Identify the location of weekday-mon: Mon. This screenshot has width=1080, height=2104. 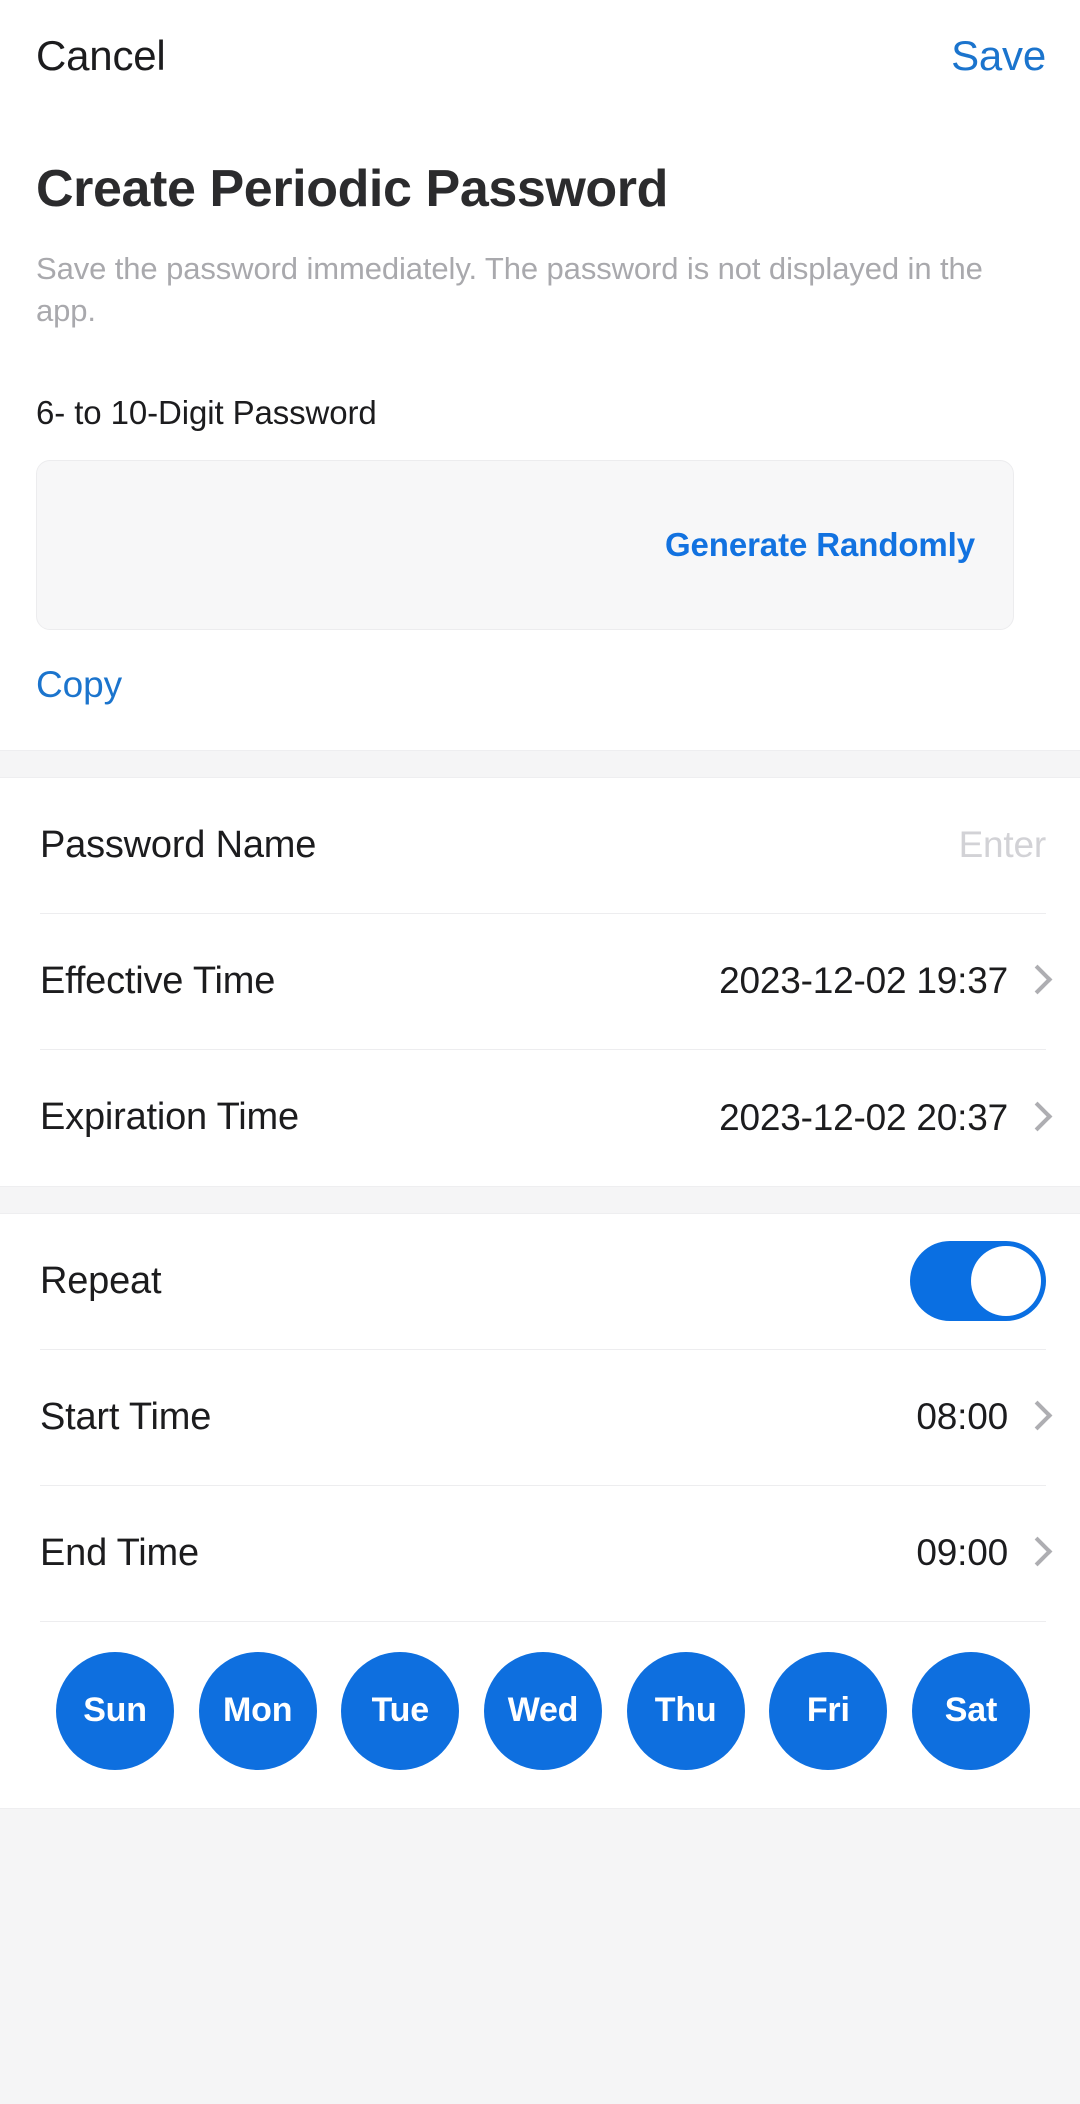
(257, 1710).